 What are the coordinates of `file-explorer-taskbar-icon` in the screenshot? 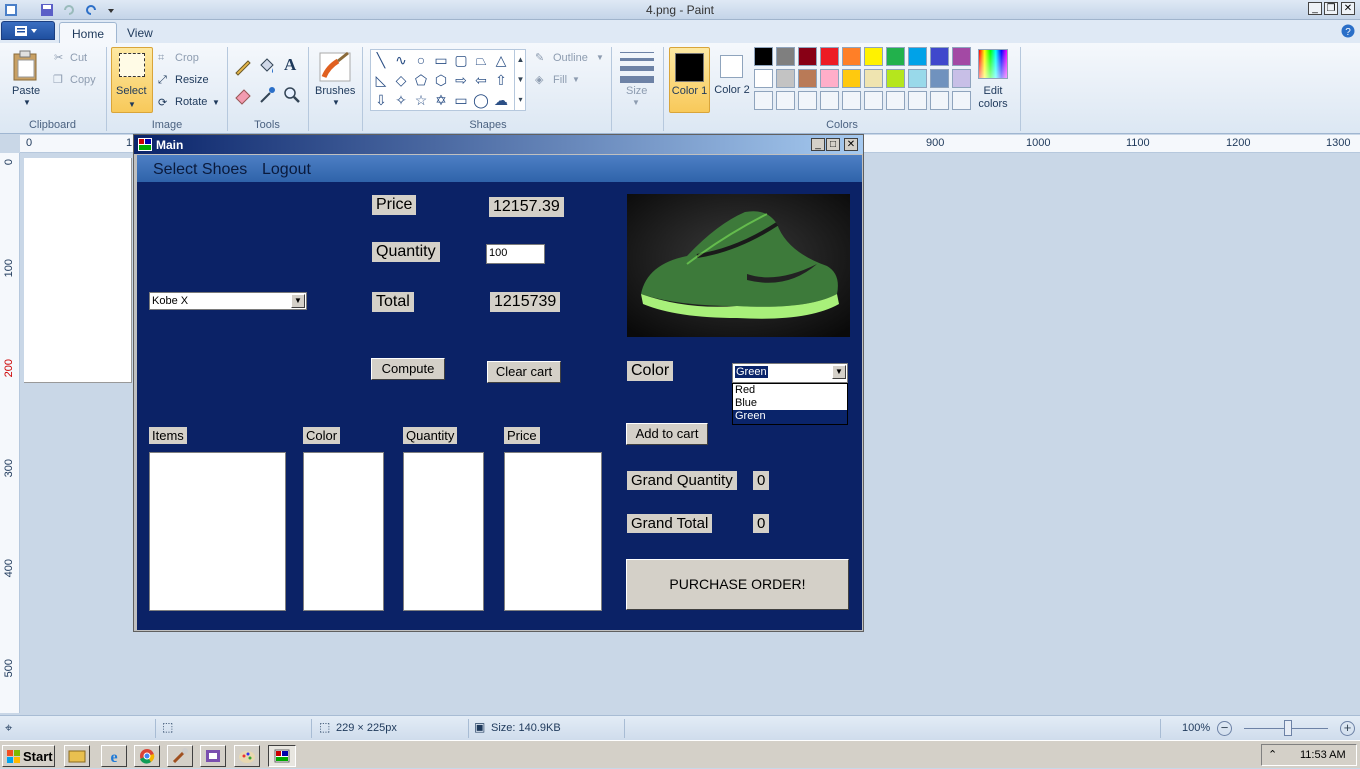 It's located at (77, 756).